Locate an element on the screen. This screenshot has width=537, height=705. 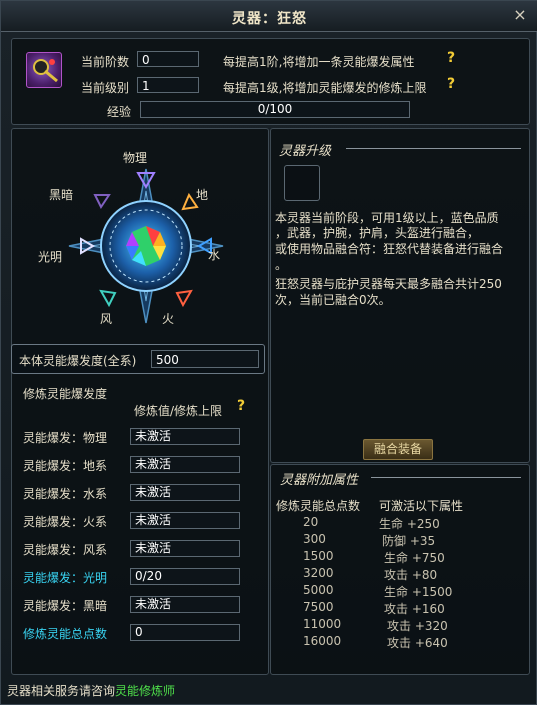
weapon-icon is located at coordinates (44, 70).